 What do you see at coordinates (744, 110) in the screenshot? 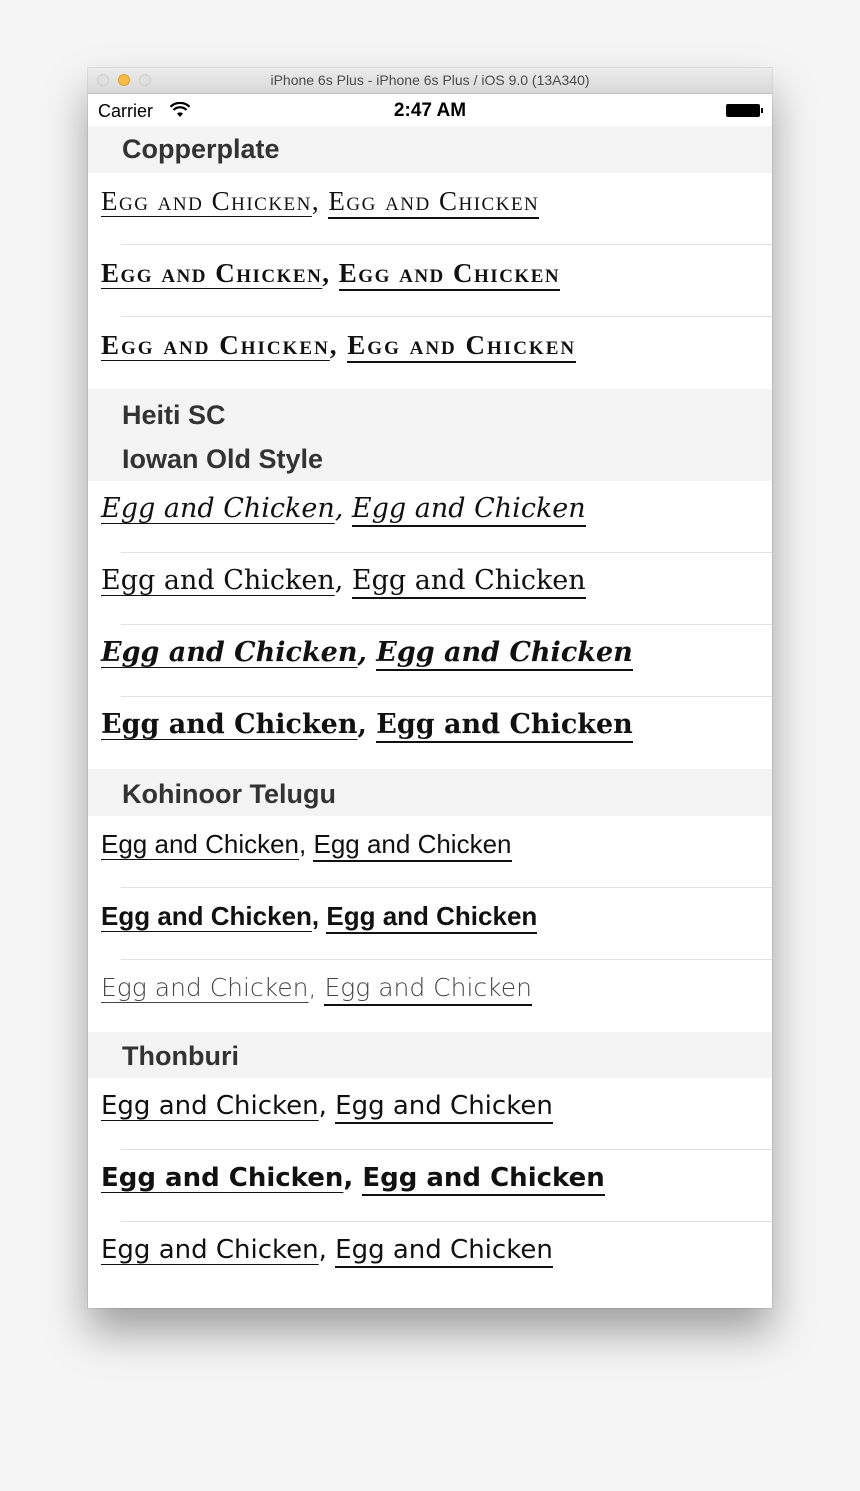
I see `battery-icon` at bounding box center [744, 110].